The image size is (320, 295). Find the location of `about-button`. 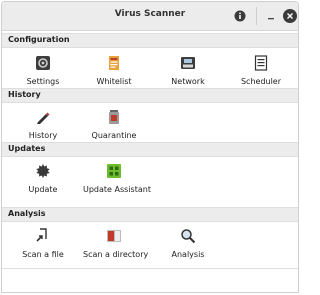

about-button is located at coordinates (240, 16).